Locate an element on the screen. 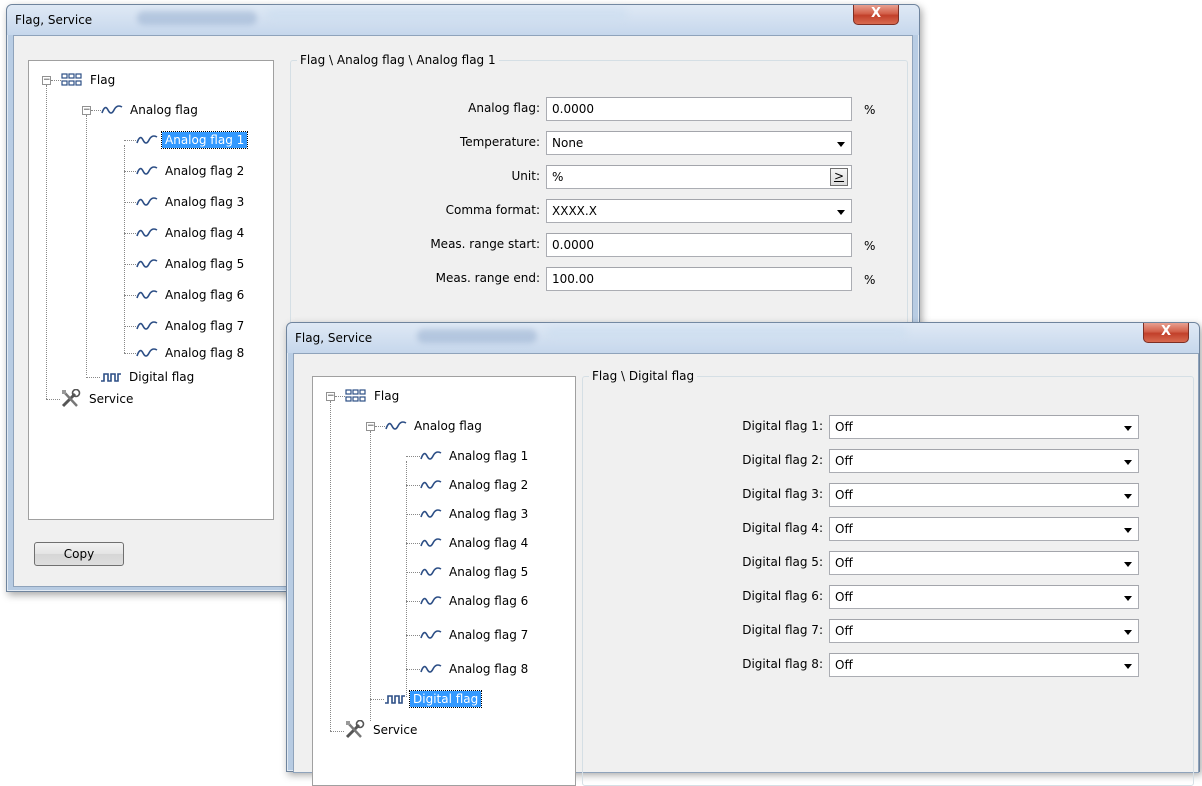 Image resolution: width=1202 pixels, height=786 pixels. digital-flag-8-label: Digital flag 8: is located at coordinates (782, 664).